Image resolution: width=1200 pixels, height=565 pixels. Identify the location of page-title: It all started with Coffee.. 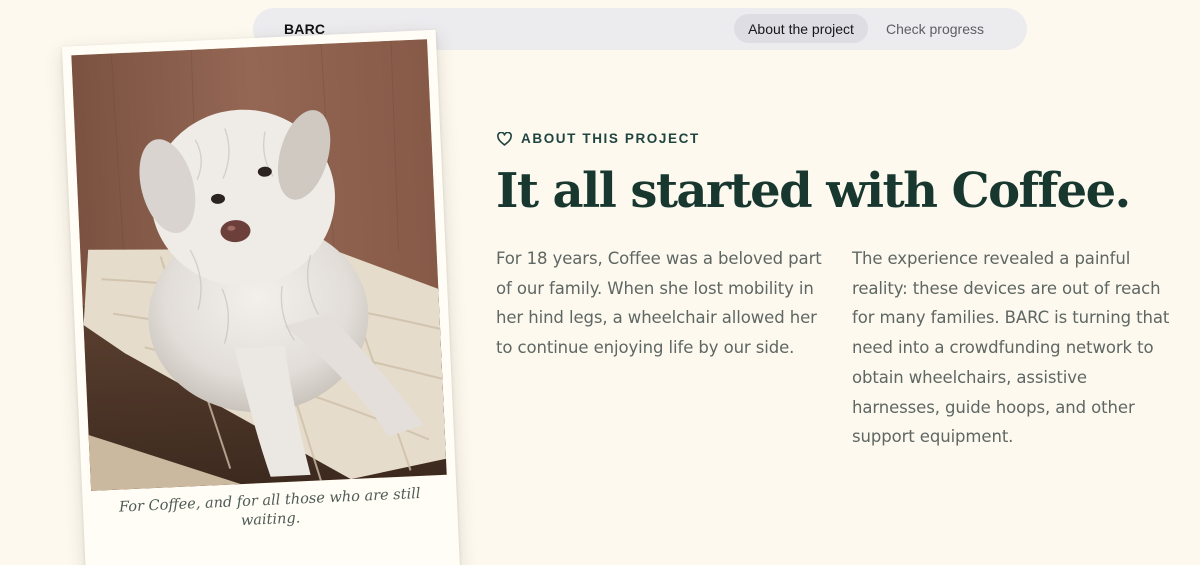
(813, 191).